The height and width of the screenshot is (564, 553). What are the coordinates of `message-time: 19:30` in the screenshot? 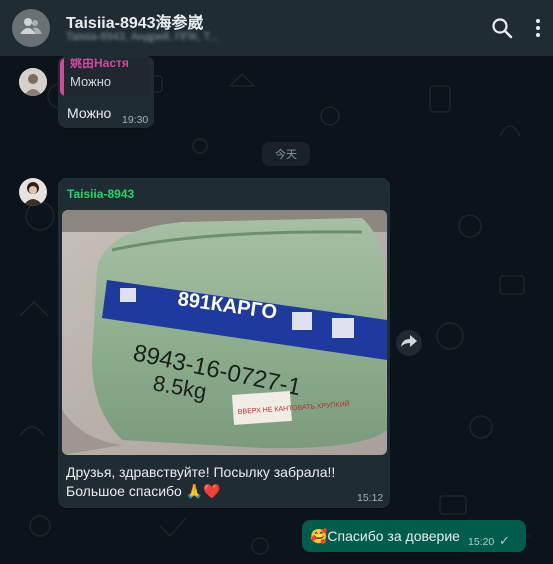 It's located at (135, 120).